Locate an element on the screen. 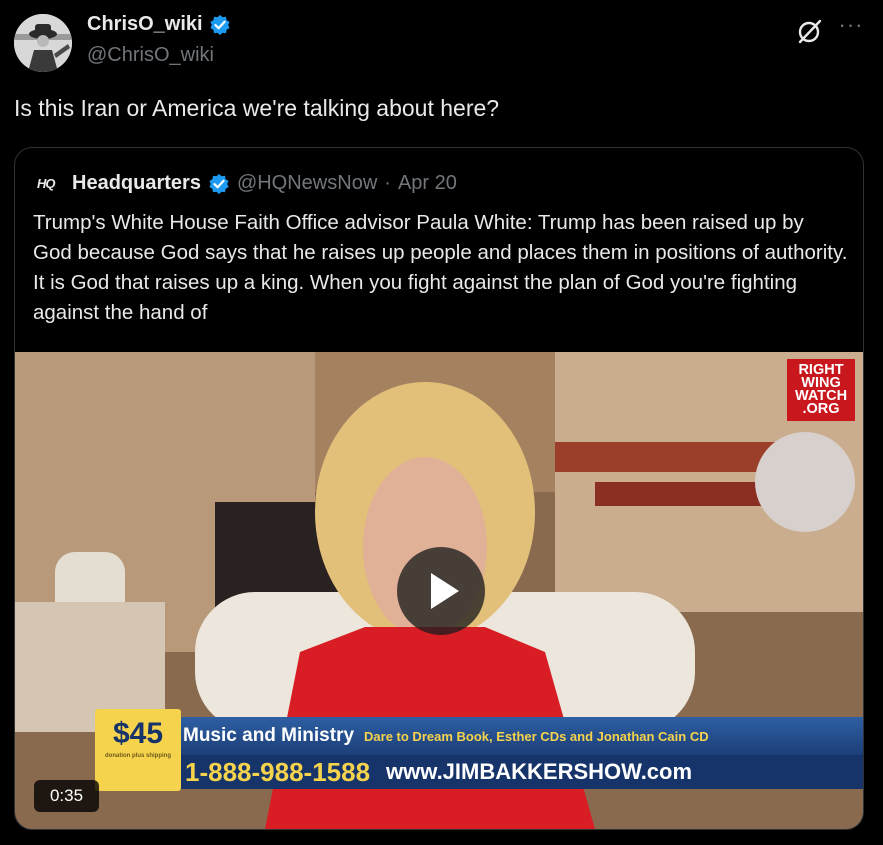 The height and width of the screenshot is (845, 883). avatar is located at coordinates (43, 43).